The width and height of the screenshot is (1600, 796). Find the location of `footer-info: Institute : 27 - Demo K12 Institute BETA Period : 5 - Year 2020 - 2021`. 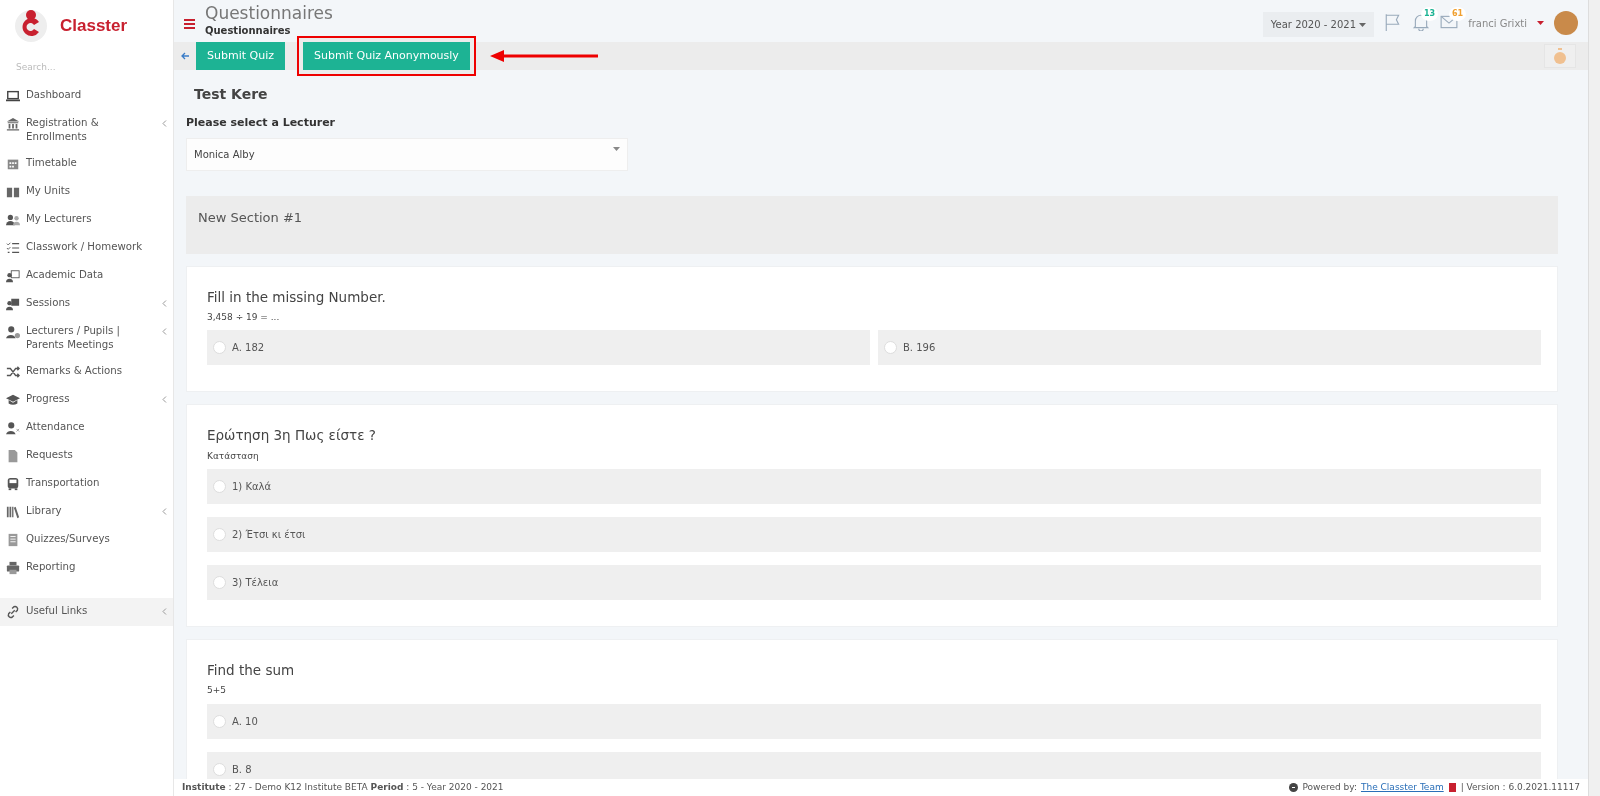

footer-info: Institute : 27 - Demo K12 Institute BETA Period : 5 - Year 2020 - 2021 is located at coordinates (343, 787).